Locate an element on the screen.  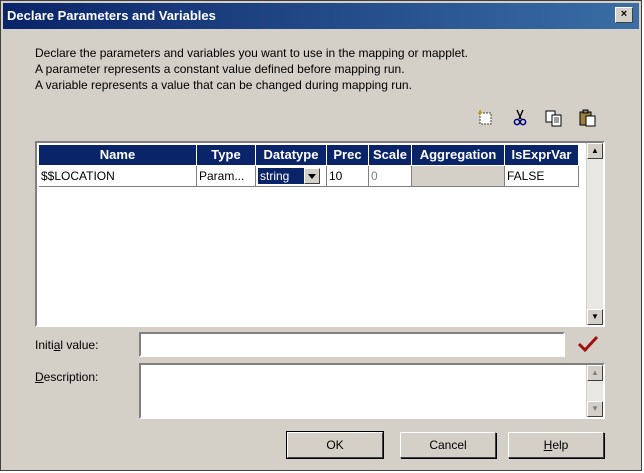
toolbar is located at coordinates (539, 119).